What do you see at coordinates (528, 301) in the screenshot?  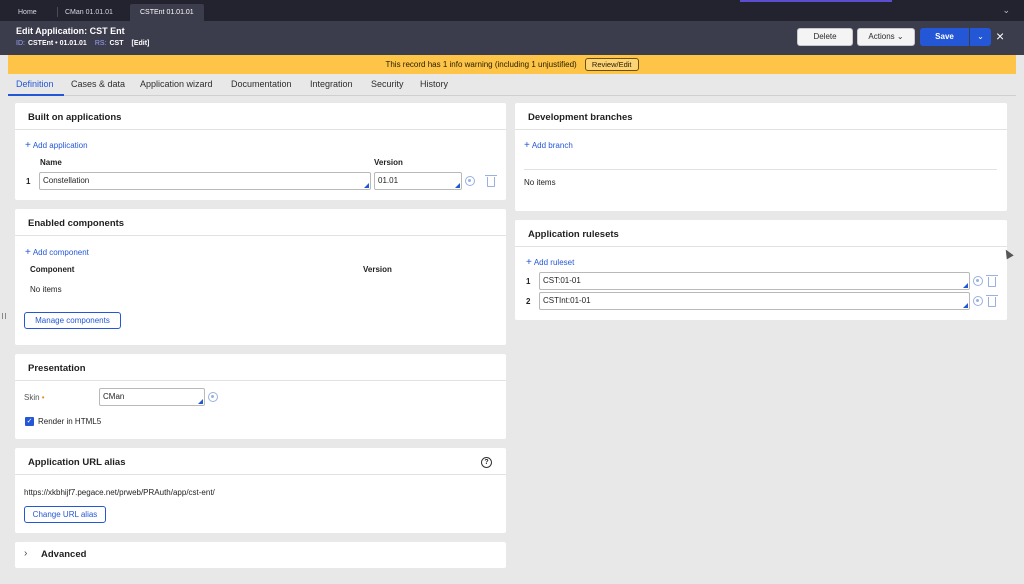 I see `row-number: 2` at bounding box center [528, 301].